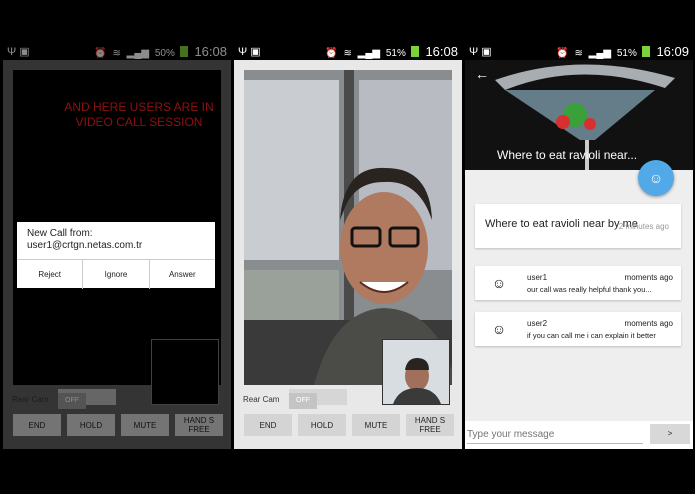  I want to click on status-right: ⏰ ≋ ▂▄▆ 50% 16:08, so click(160, 53).